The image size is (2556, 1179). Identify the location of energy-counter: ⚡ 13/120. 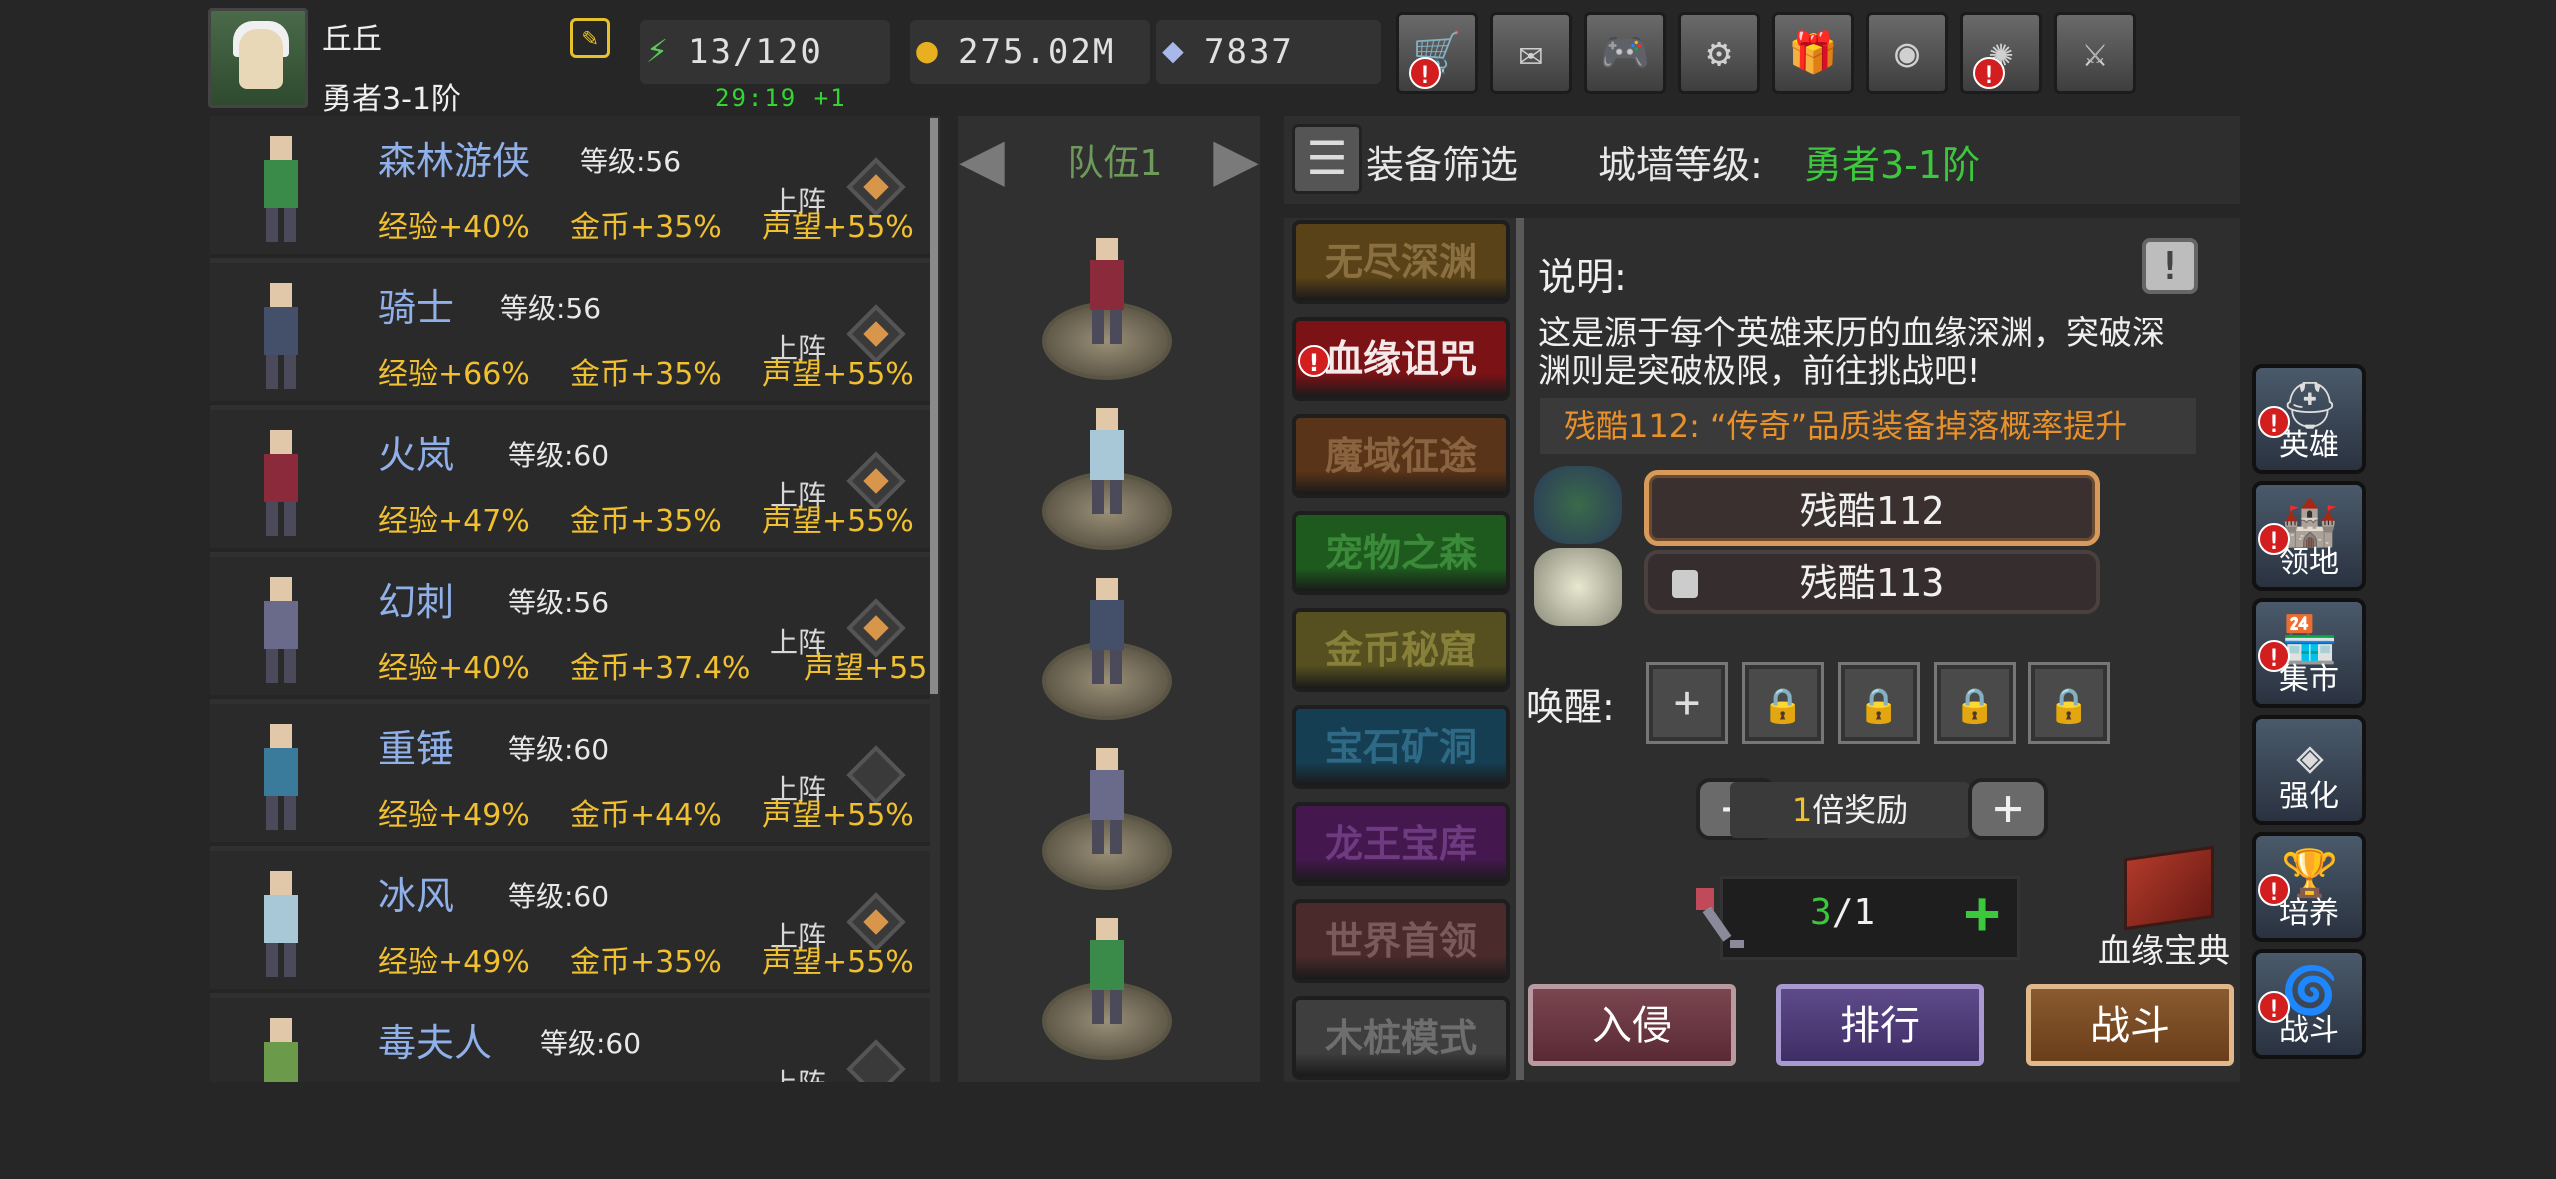
(765, 52).